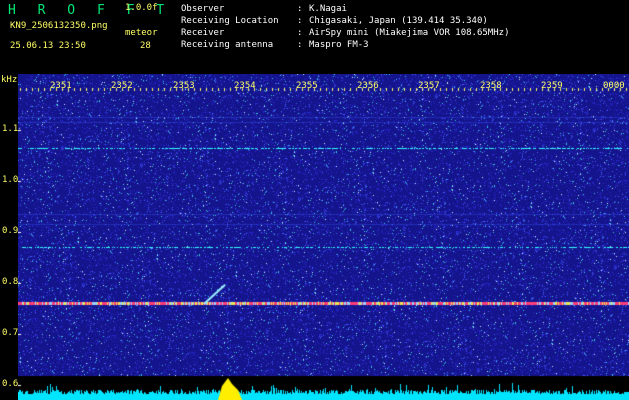 The width and height of the screenshot is (629, 400). What do you see at coordinates (48, 46) in the screenshot?
I see `timestamp: 25.06.13 23:50` at bounding box center [48, 46].